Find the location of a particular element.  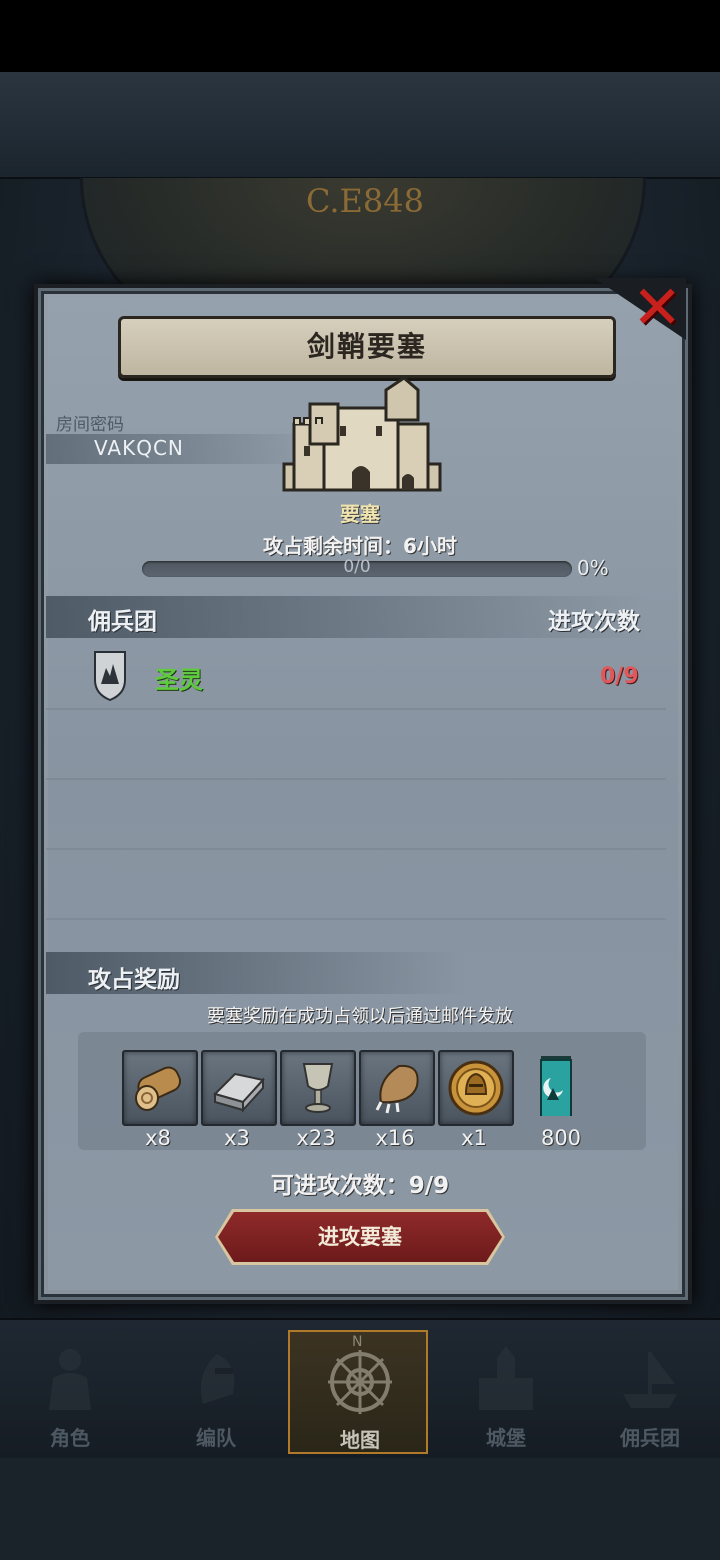

claw-icon is located at coordinates (397, 1089).